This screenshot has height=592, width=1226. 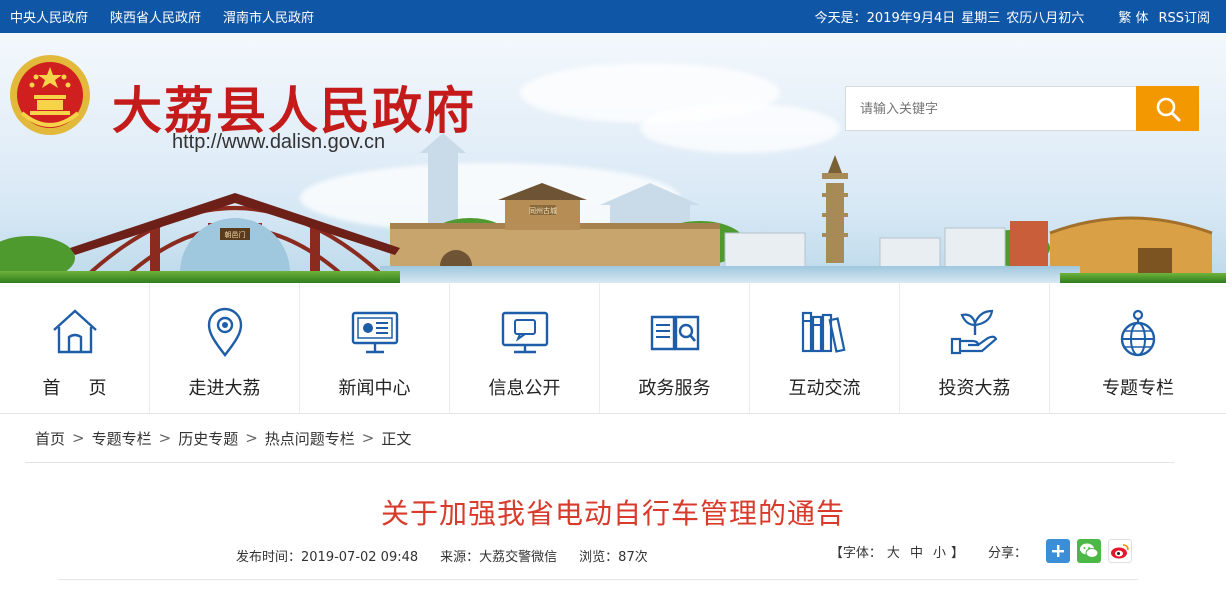 I want to click on breadcrumb-current: 正文, so click(x=396, y=438).